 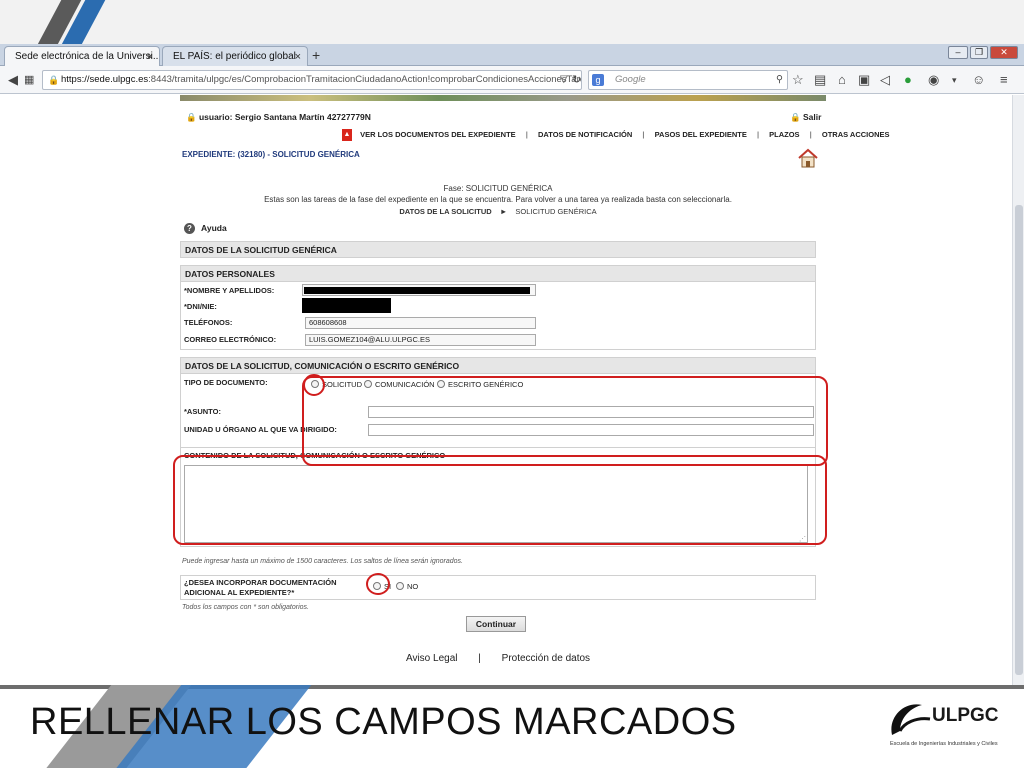 I want to click on help-icon: ?, so click(x=189, y=228).